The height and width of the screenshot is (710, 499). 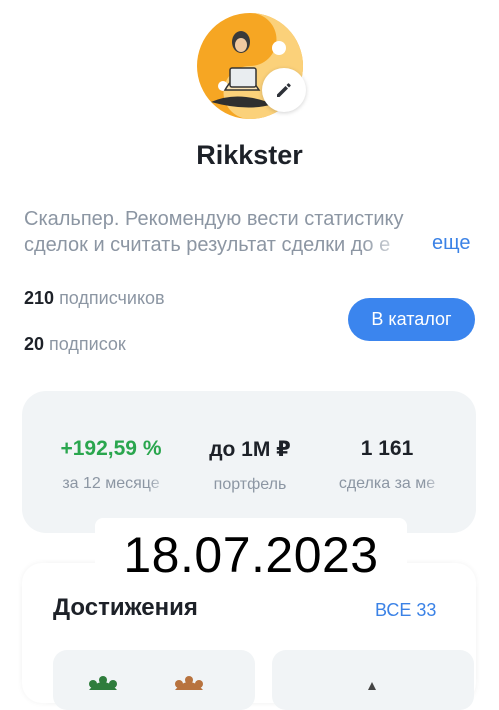 I want to click on pencil-icon, so click(x=284, y=90).